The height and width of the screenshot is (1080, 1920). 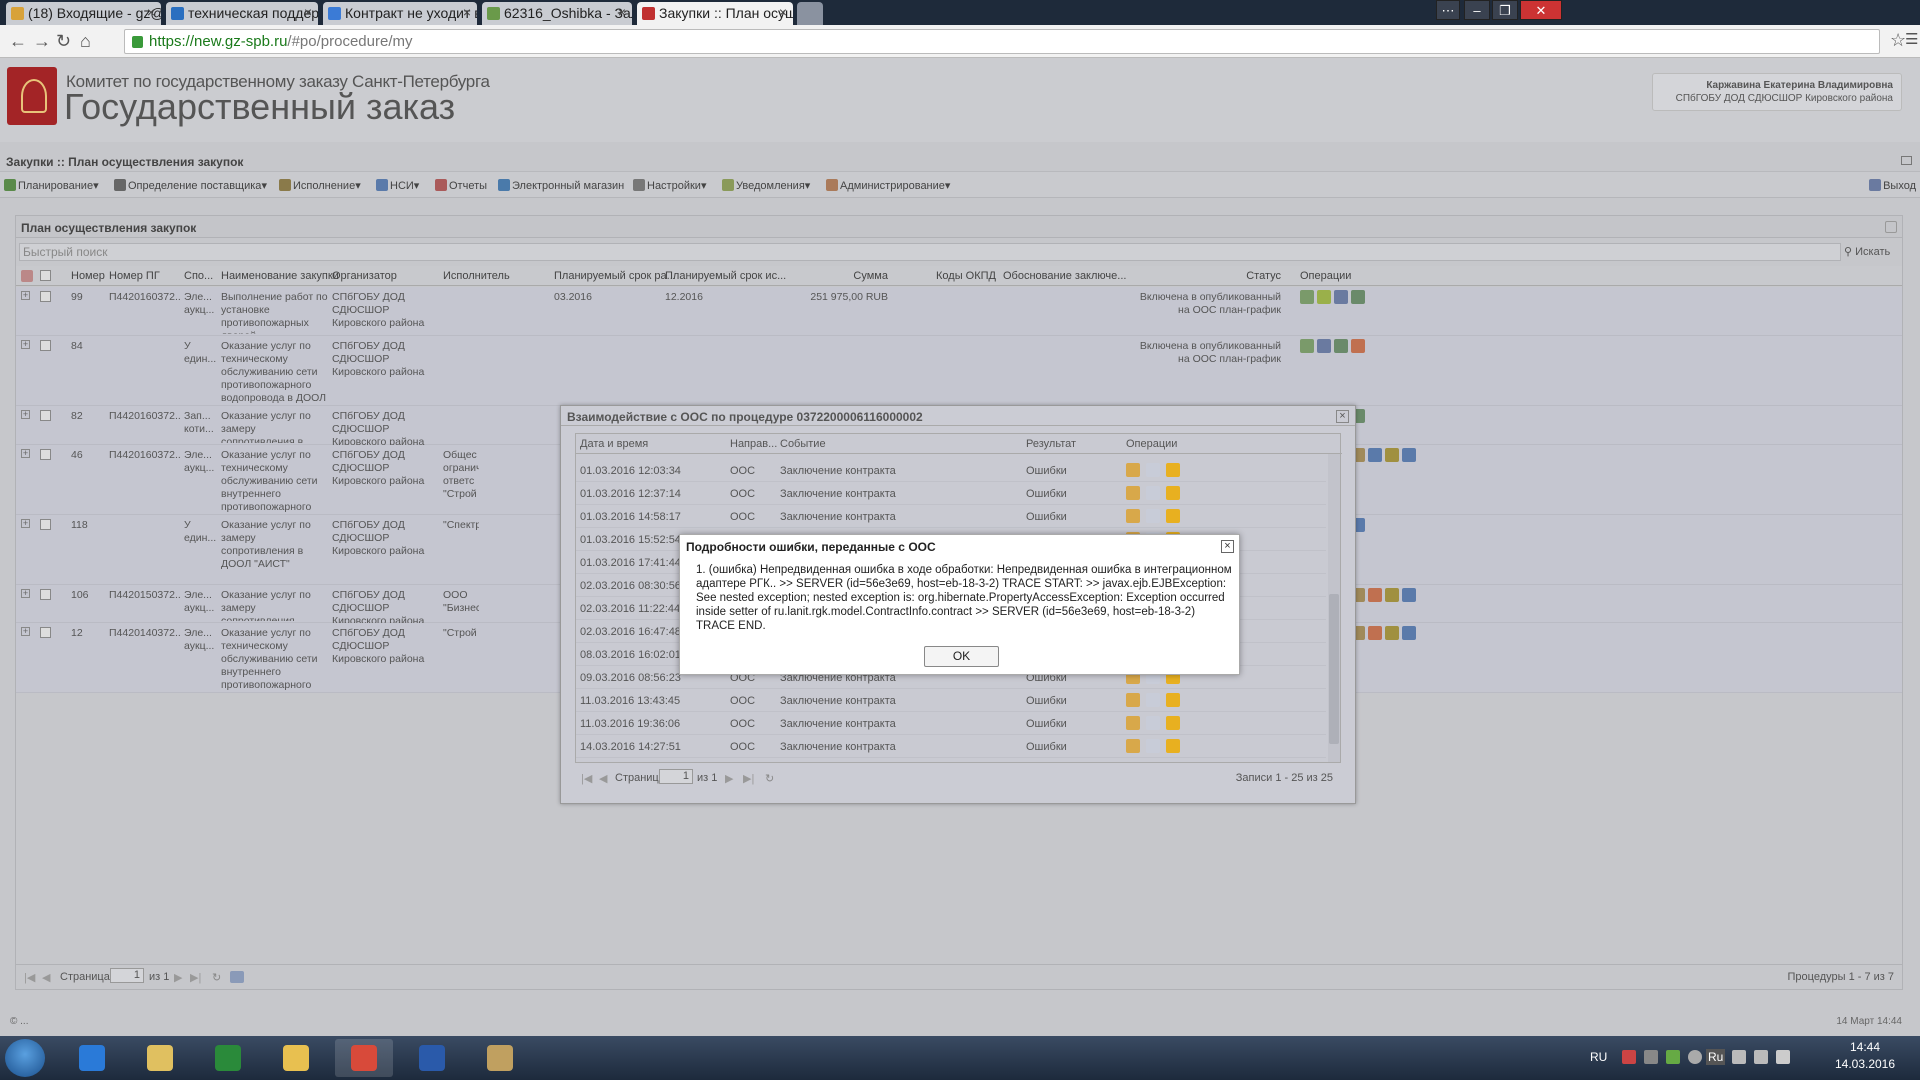 What do you see at coordinates (1541, 10) in the screenshot?
I see `window-close-icon: ✕` at bounding box center [1541, 10].